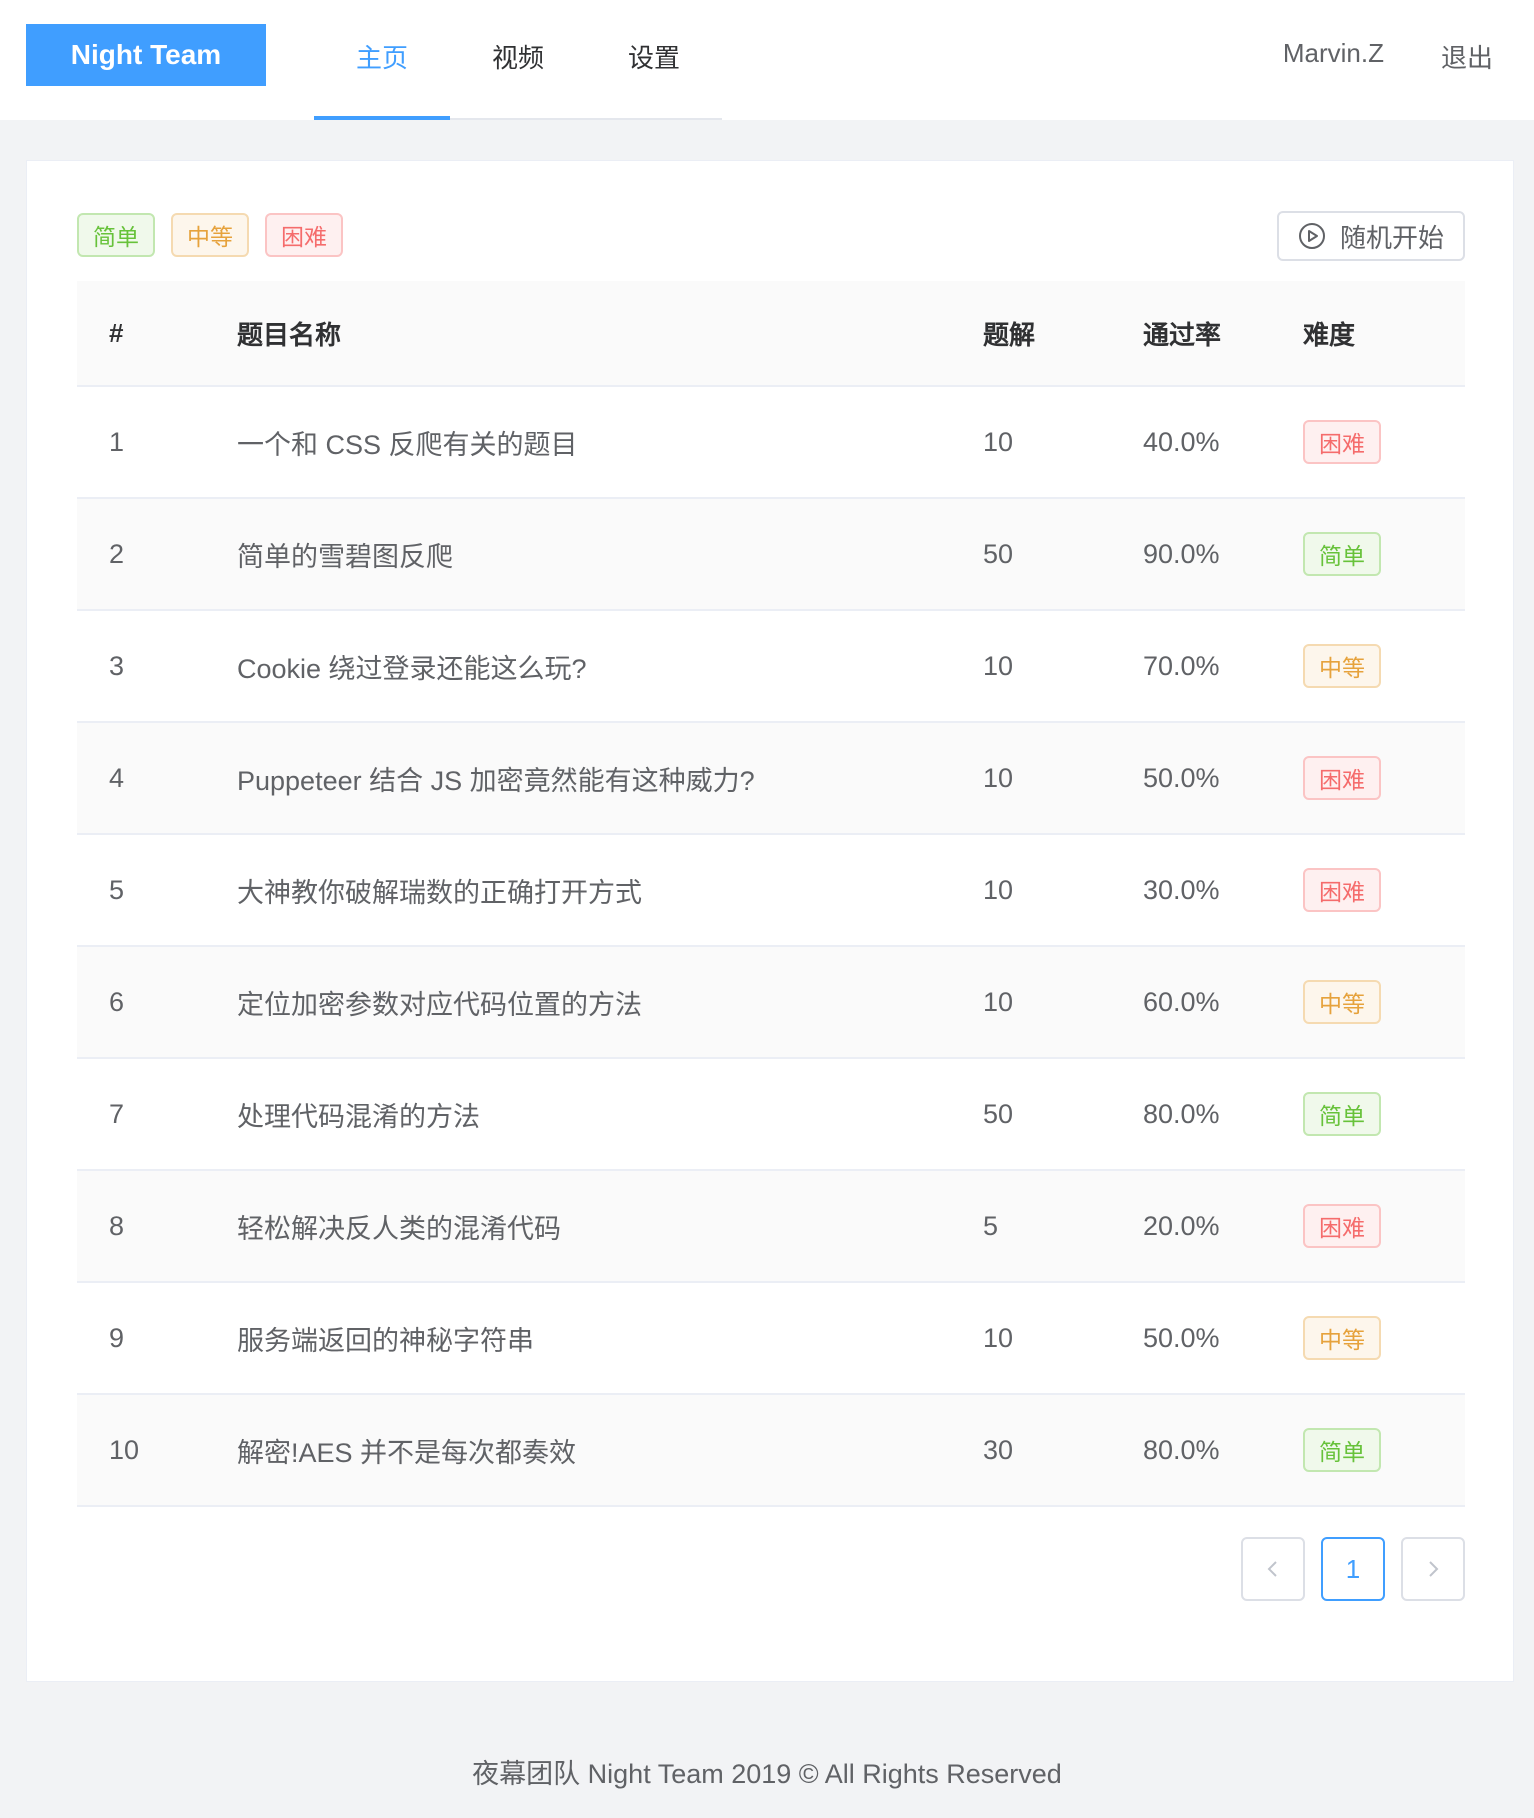  I want to click on cell-name: 解密!AES 并不是每次都奏效, so click(610, 1450).